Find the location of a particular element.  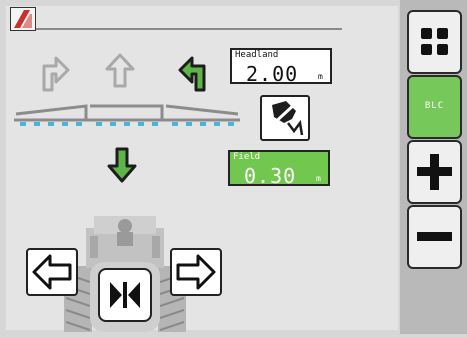

plus-icon is located at coordinates (434, 172).